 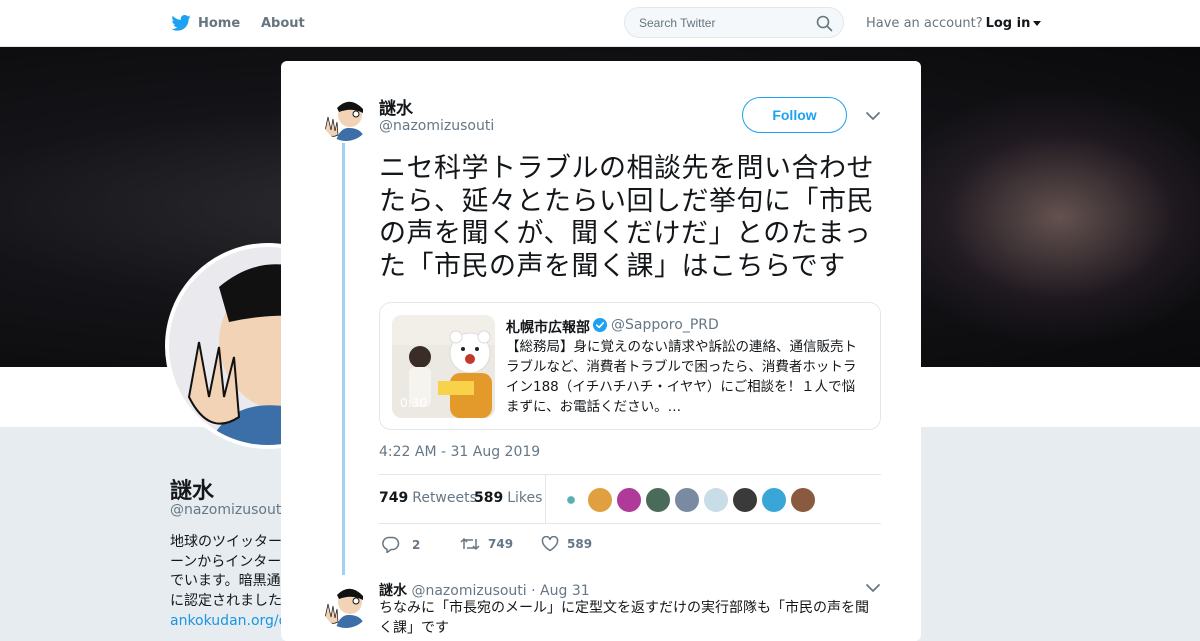 What do you see at coordinates (600, 325) in the screenshot?
I see `verified-badge-icon` at bounding box center [600, 325].